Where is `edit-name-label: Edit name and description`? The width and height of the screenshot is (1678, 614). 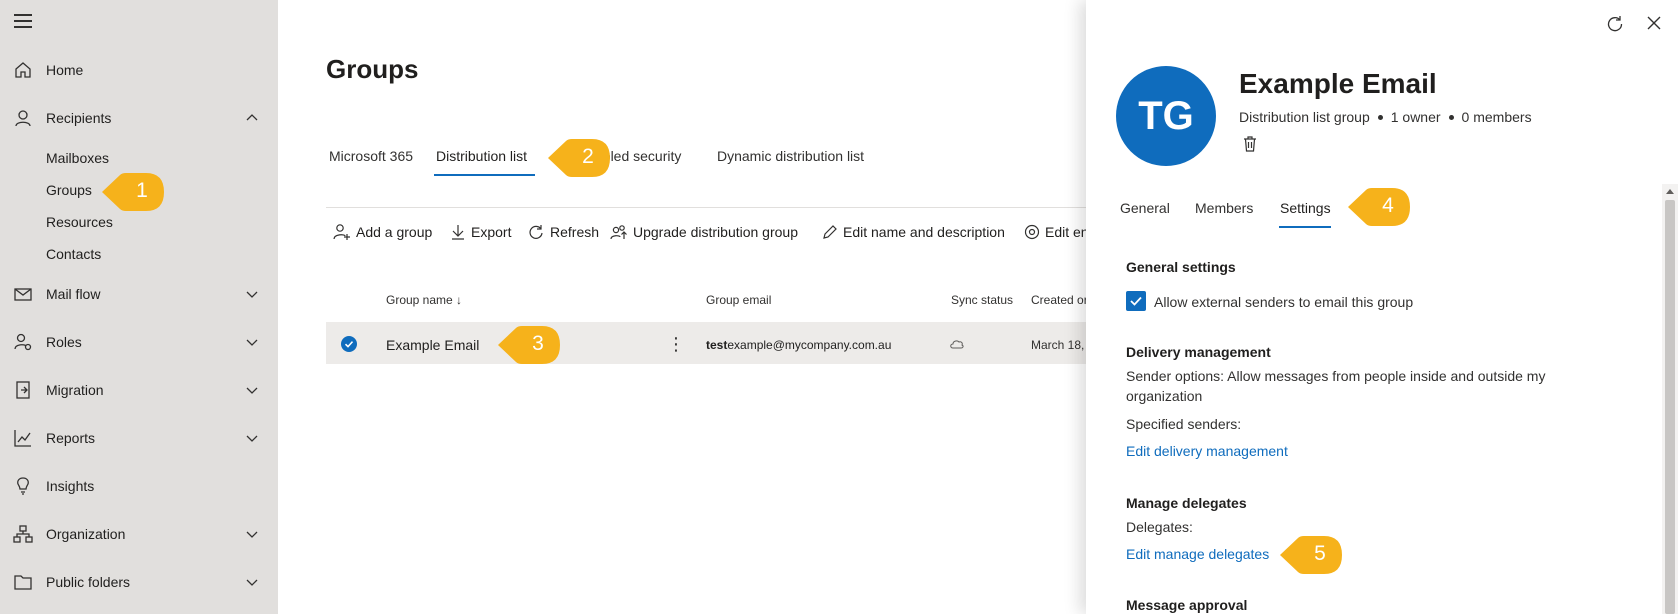
edit-name-label: Edit name and description is located at coordinates (924, 232).